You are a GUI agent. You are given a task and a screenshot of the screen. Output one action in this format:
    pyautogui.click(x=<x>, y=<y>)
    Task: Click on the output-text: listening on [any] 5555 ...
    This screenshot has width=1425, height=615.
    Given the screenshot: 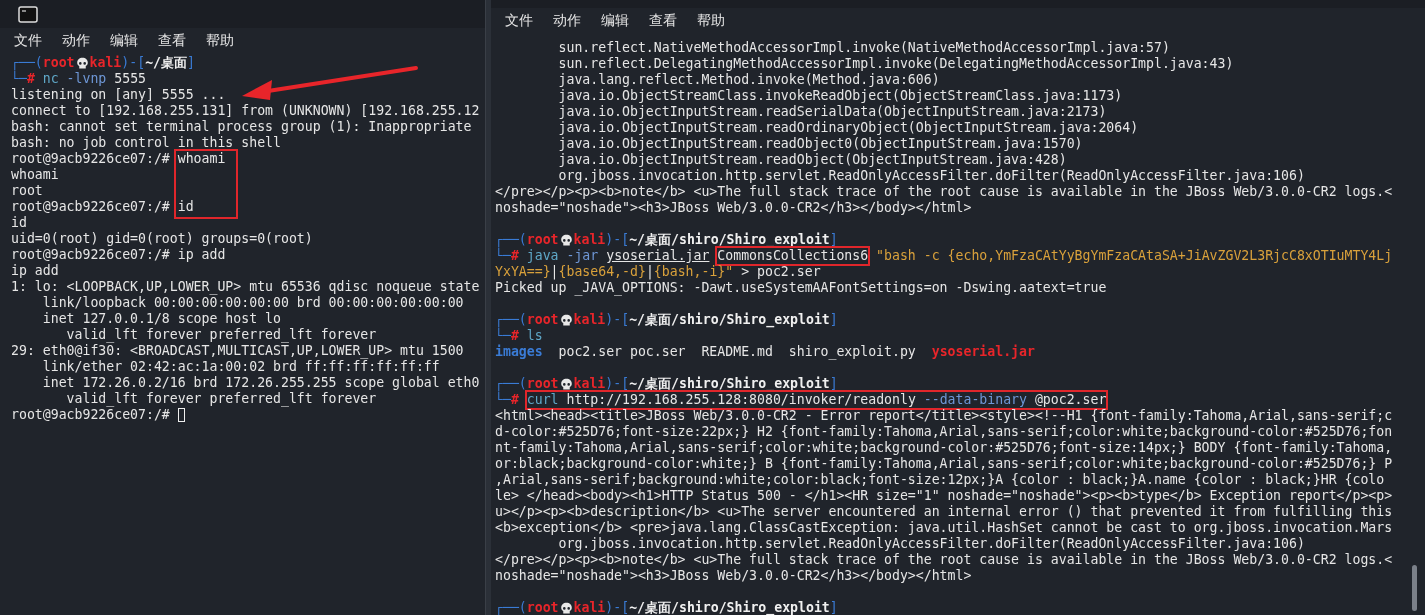 What is the action you would take?
    pyautogui.click(x=118, y=95)
    